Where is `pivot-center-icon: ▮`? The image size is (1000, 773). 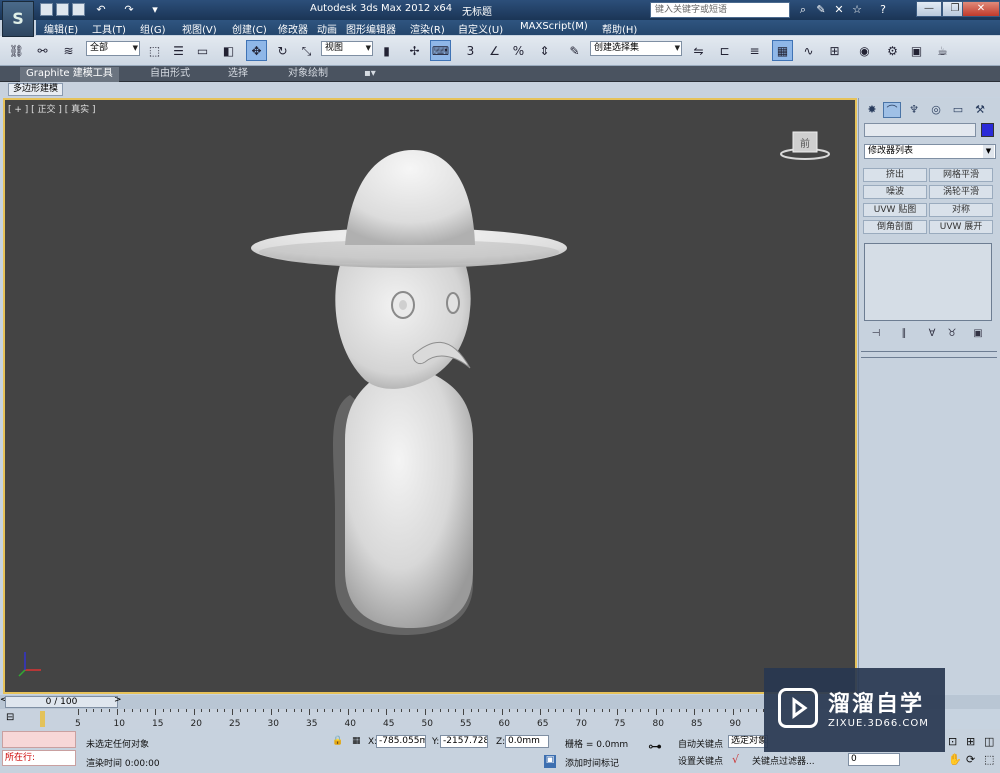 pivot-center-icon: ▮ is located at coordinates (386, 50).